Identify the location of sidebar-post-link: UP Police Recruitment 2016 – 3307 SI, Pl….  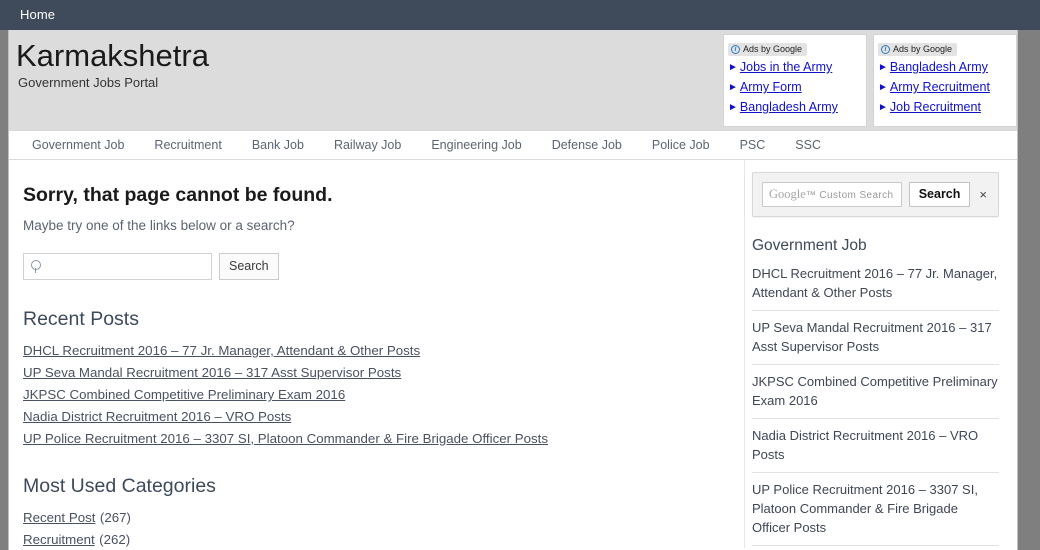
(875, 508).